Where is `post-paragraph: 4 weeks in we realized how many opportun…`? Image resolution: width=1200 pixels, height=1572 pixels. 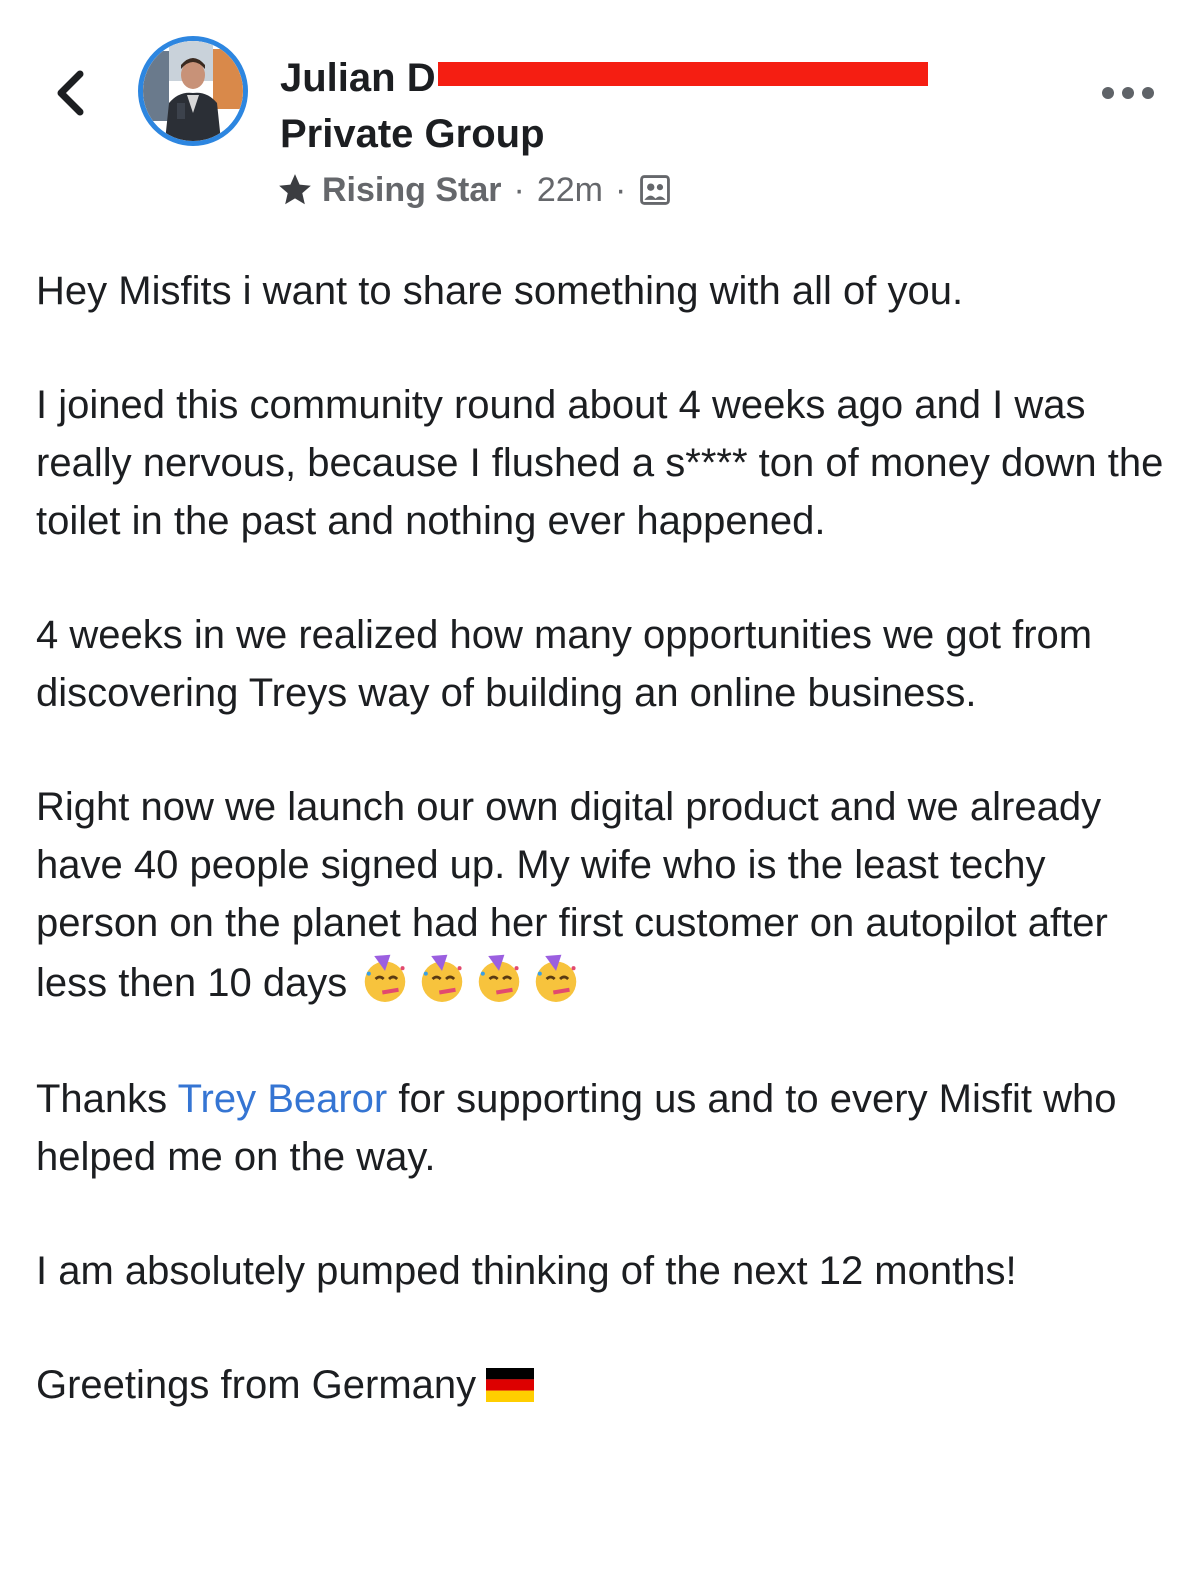 post-paragraph: 4 weeks in we realized how many opportun… is located at coordinates (564, 664).